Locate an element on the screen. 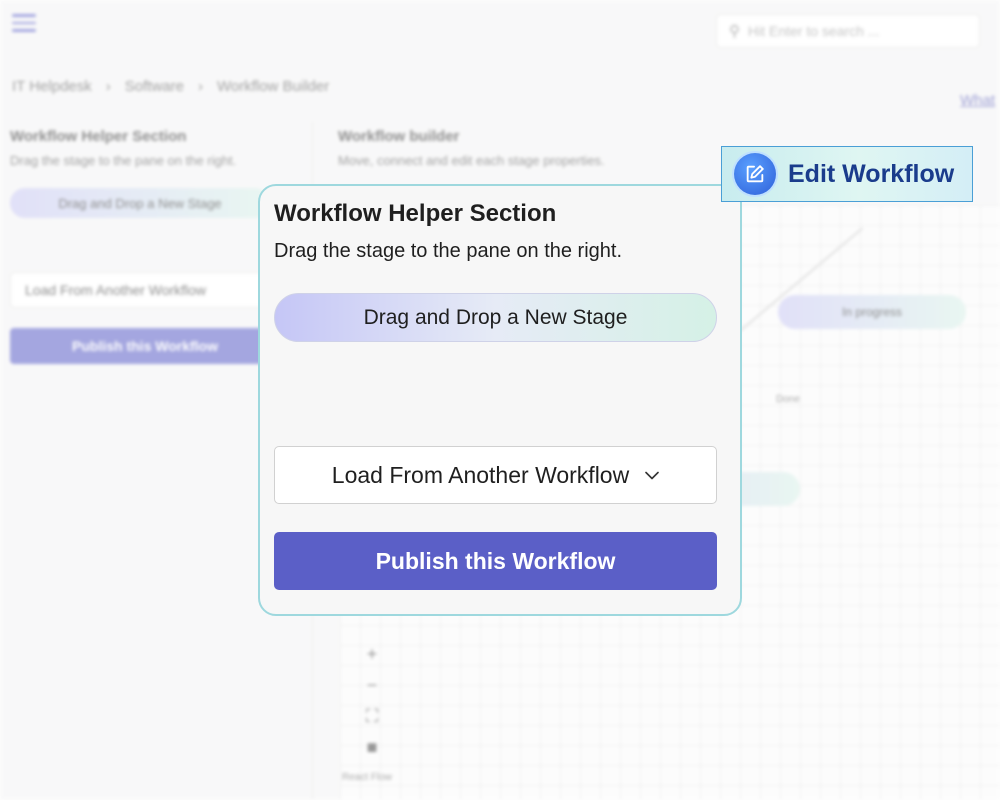 The image size is (1000, 800). bg-helper-subtitle: Drag the stage to the pane on the right. is located at coordinates (123, 160).